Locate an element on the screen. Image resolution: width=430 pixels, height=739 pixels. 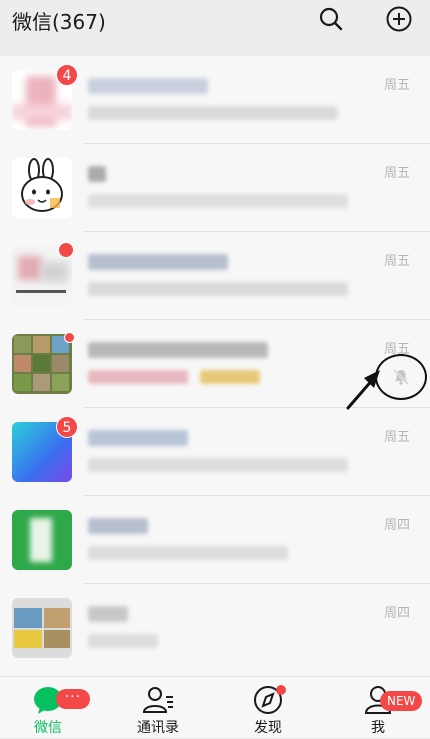
search-button is located at coordinates (331, 19).